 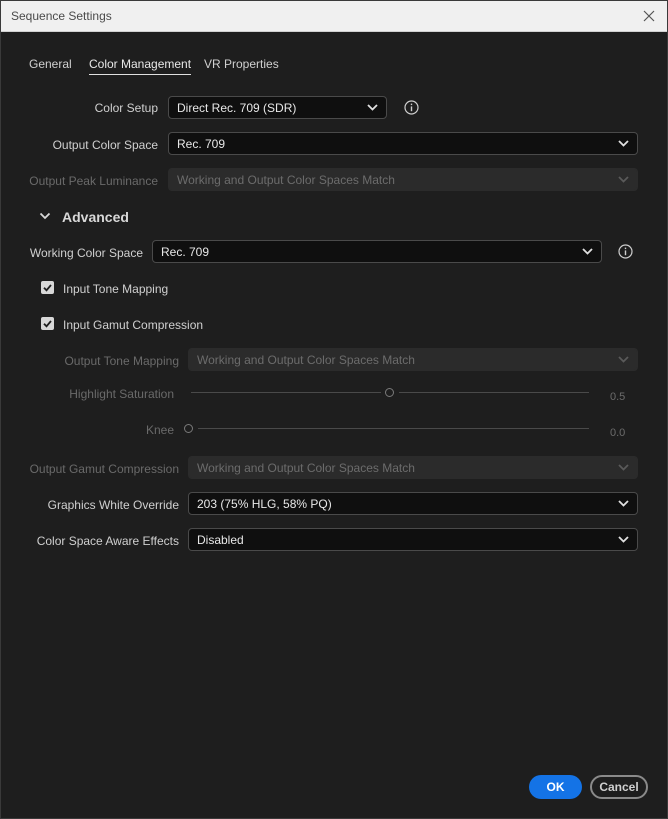 I want to click on working-color-space-dropdown: Rec. 709, so click(x=377, y=251).